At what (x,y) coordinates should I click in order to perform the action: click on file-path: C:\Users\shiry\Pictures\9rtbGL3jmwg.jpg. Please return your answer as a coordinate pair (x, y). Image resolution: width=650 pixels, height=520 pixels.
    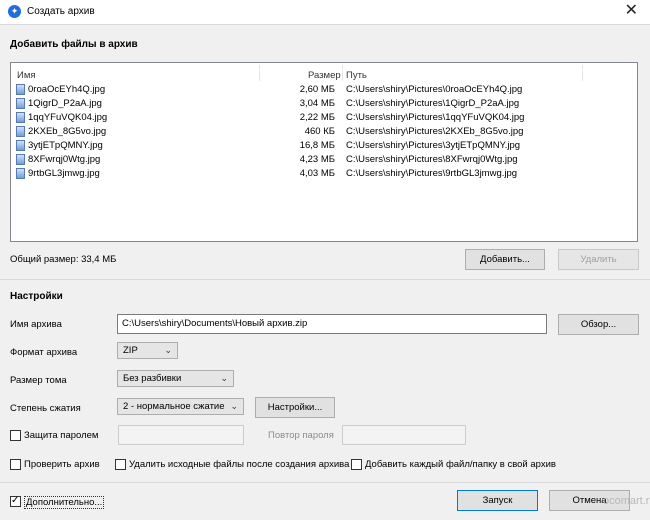
    Looking at the image, I should click on (432, 173).